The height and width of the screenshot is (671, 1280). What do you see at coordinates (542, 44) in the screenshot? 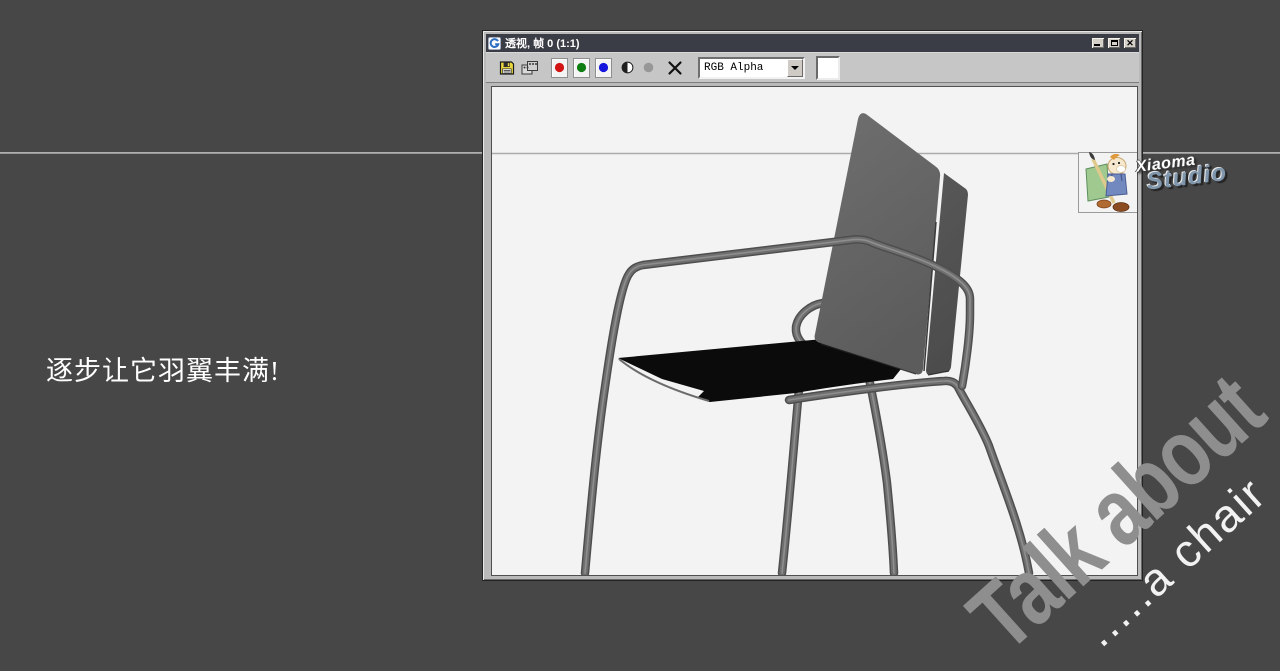
I see `window-title: 透视, 帧 0 (1:1)` at bounding box center [542, 44].